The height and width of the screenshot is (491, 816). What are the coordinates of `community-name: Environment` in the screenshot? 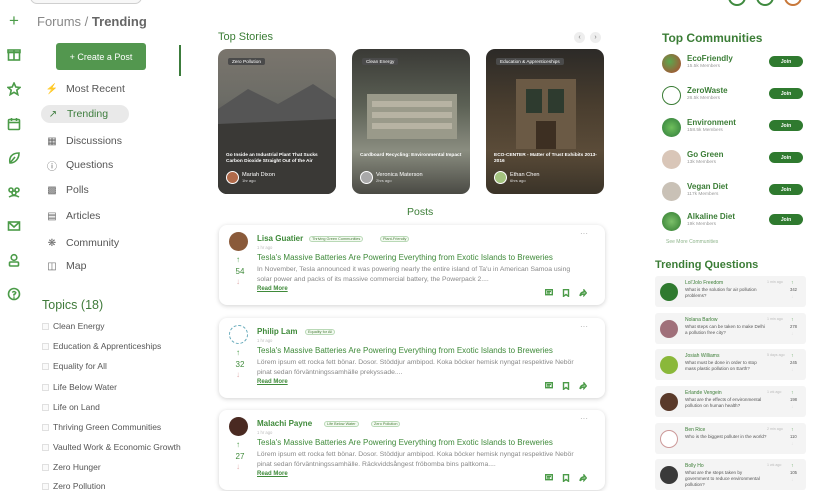 It's located at (711, 122).